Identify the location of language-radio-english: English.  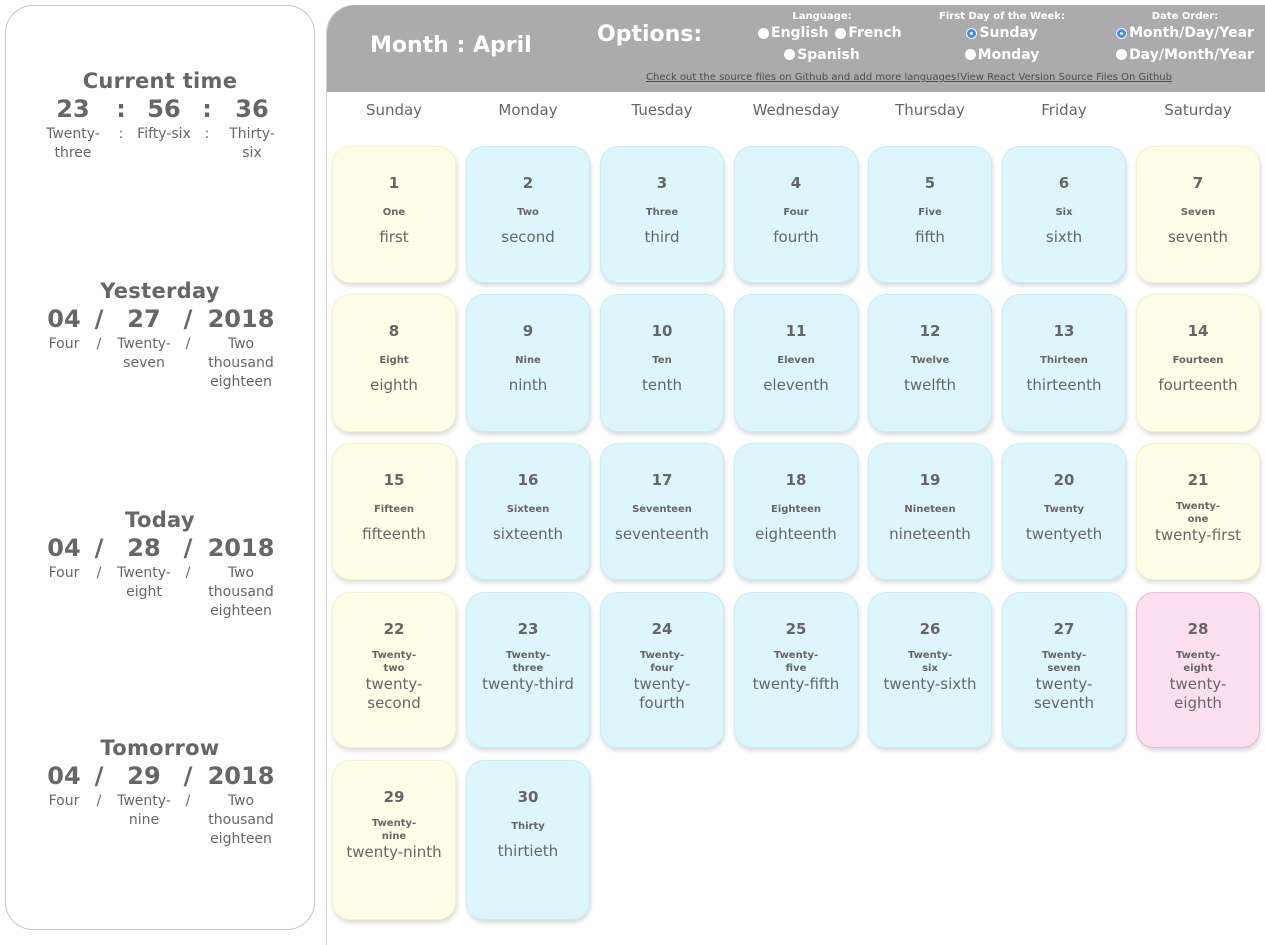
(793, 33).